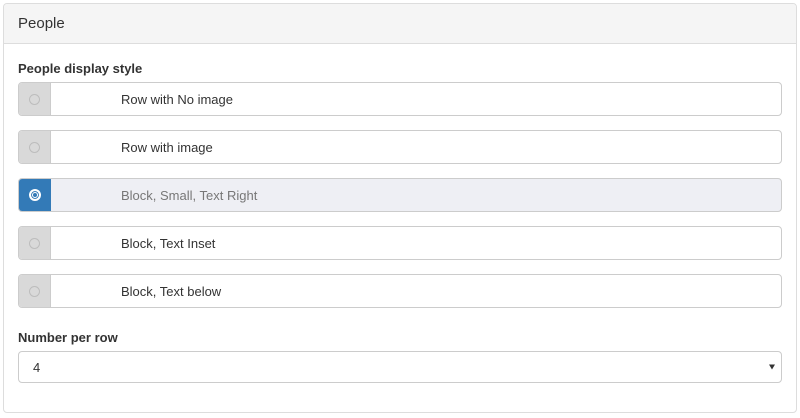 Image resolution: width=800 pixels, height=418 pixels. Describe the element at coordinates (400, 367) in the screenshot. I see `number-per-row-select: 4` at that location.